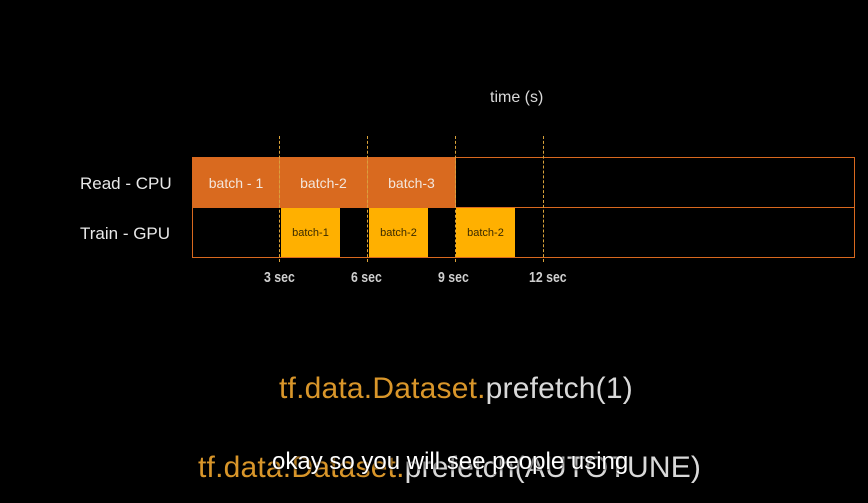  I want to click on tick-label-6: 6 sec, so click(366, 277).